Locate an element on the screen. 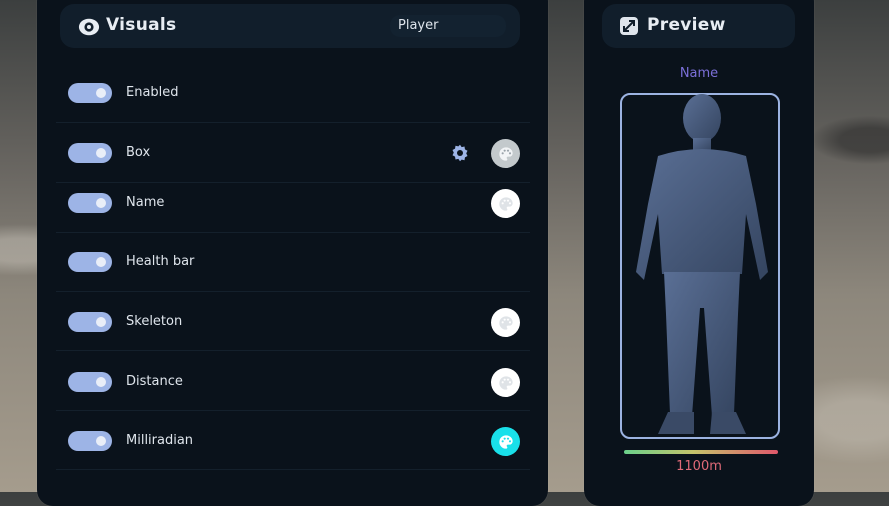  distance-toggle is located at coordinates (90, 382).